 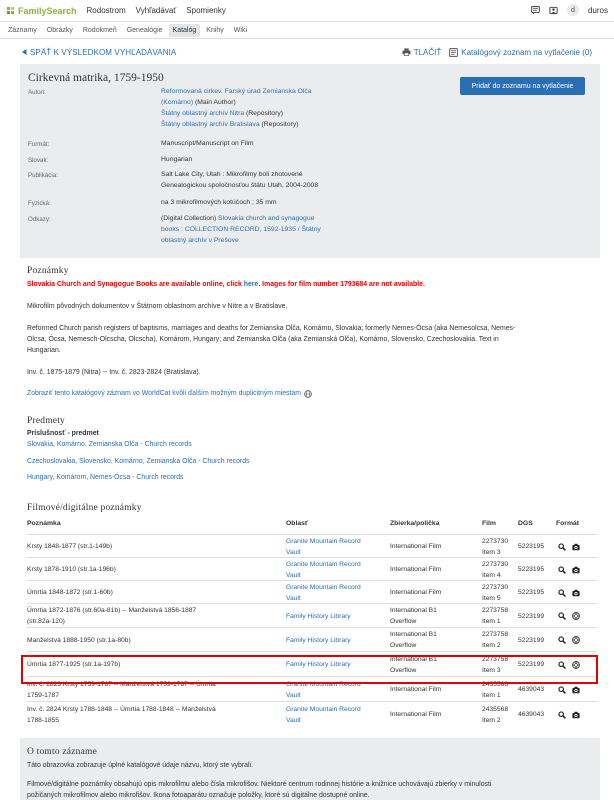 What do you see at coordinates (39, 219) in the screenshot?
I see `references-label: Odkazy:` at bounding box center [39, 219].